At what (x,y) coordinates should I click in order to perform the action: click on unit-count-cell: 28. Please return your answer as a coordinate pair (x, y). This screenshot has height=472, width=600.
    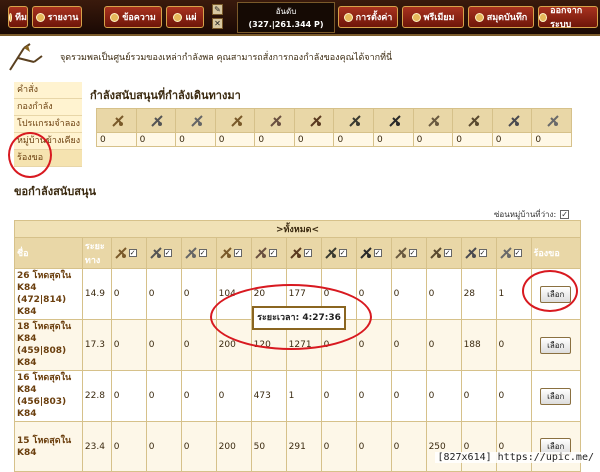
    Looking at the image, I should click on (478, 294).